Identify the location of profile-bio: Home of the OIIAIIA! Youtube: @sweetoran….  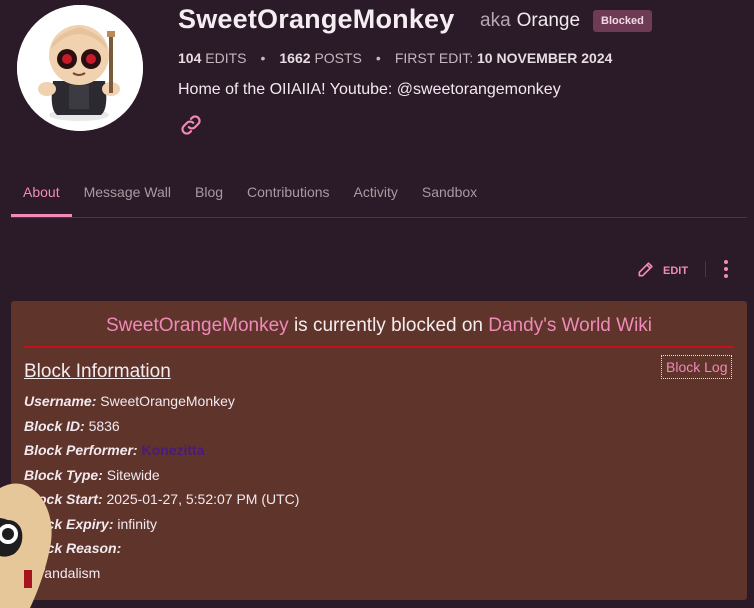
(369, 89).